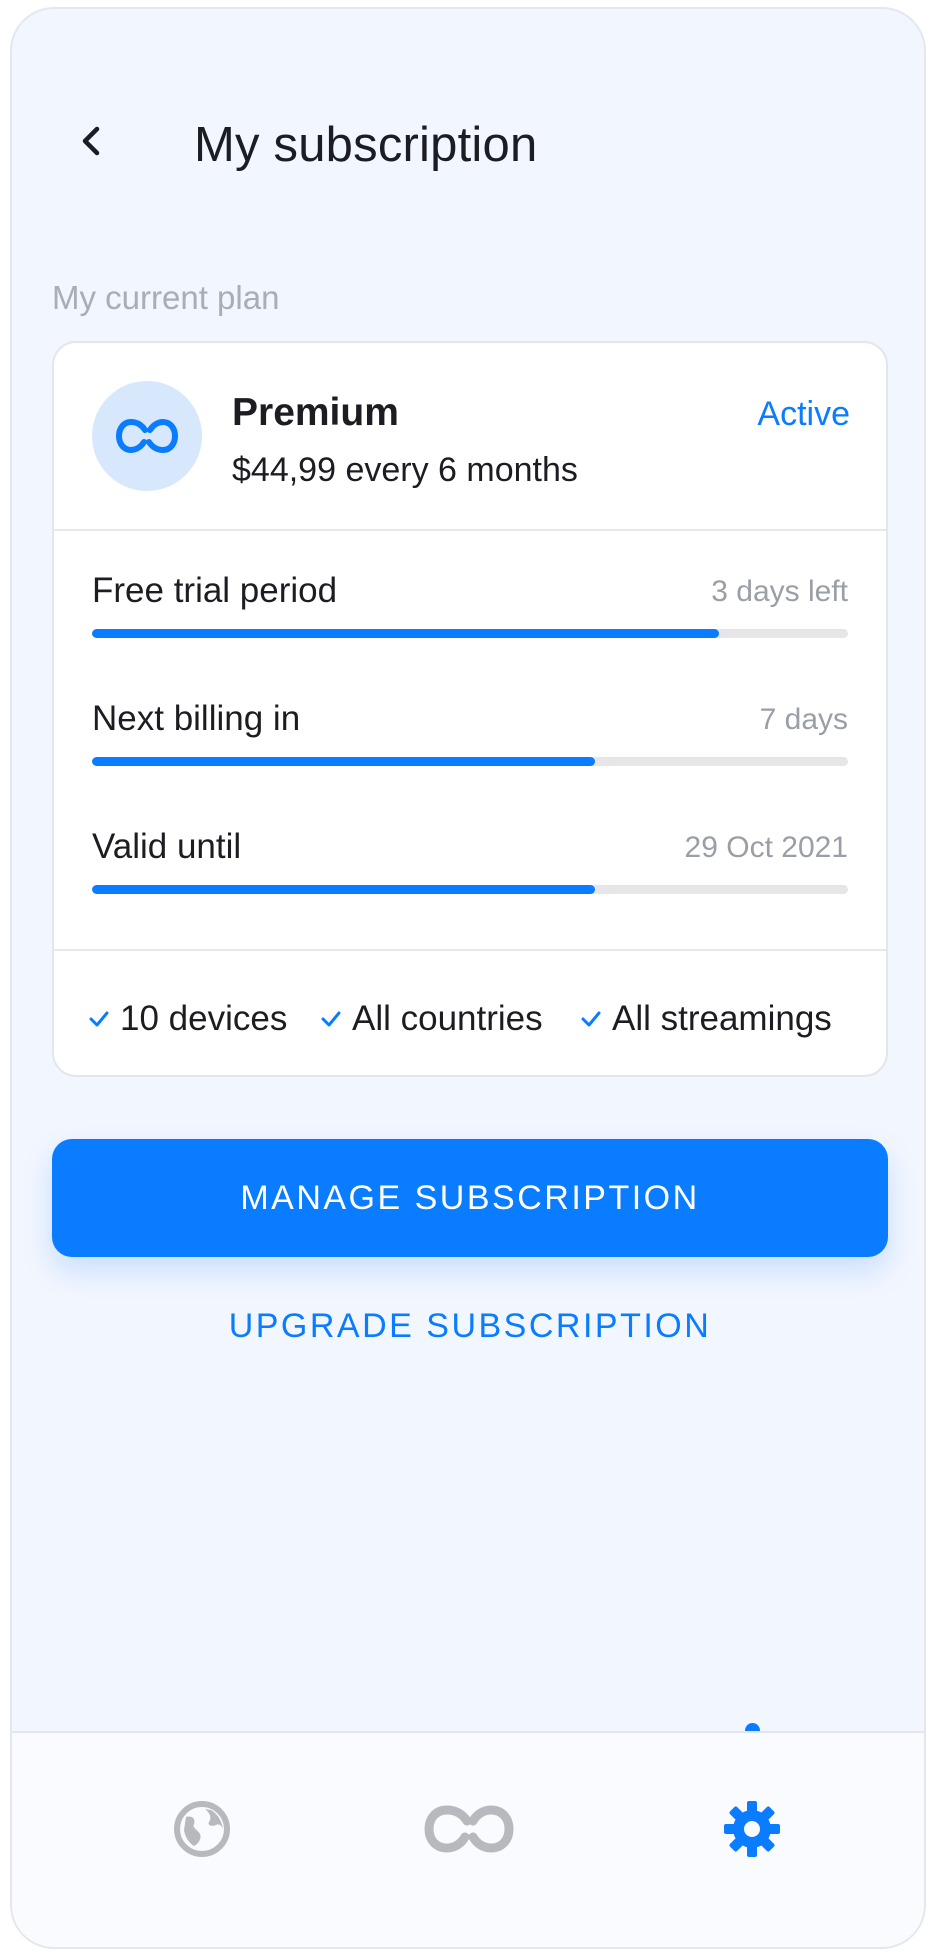  I want to click on plan-name: Premium, so click(315, 412).